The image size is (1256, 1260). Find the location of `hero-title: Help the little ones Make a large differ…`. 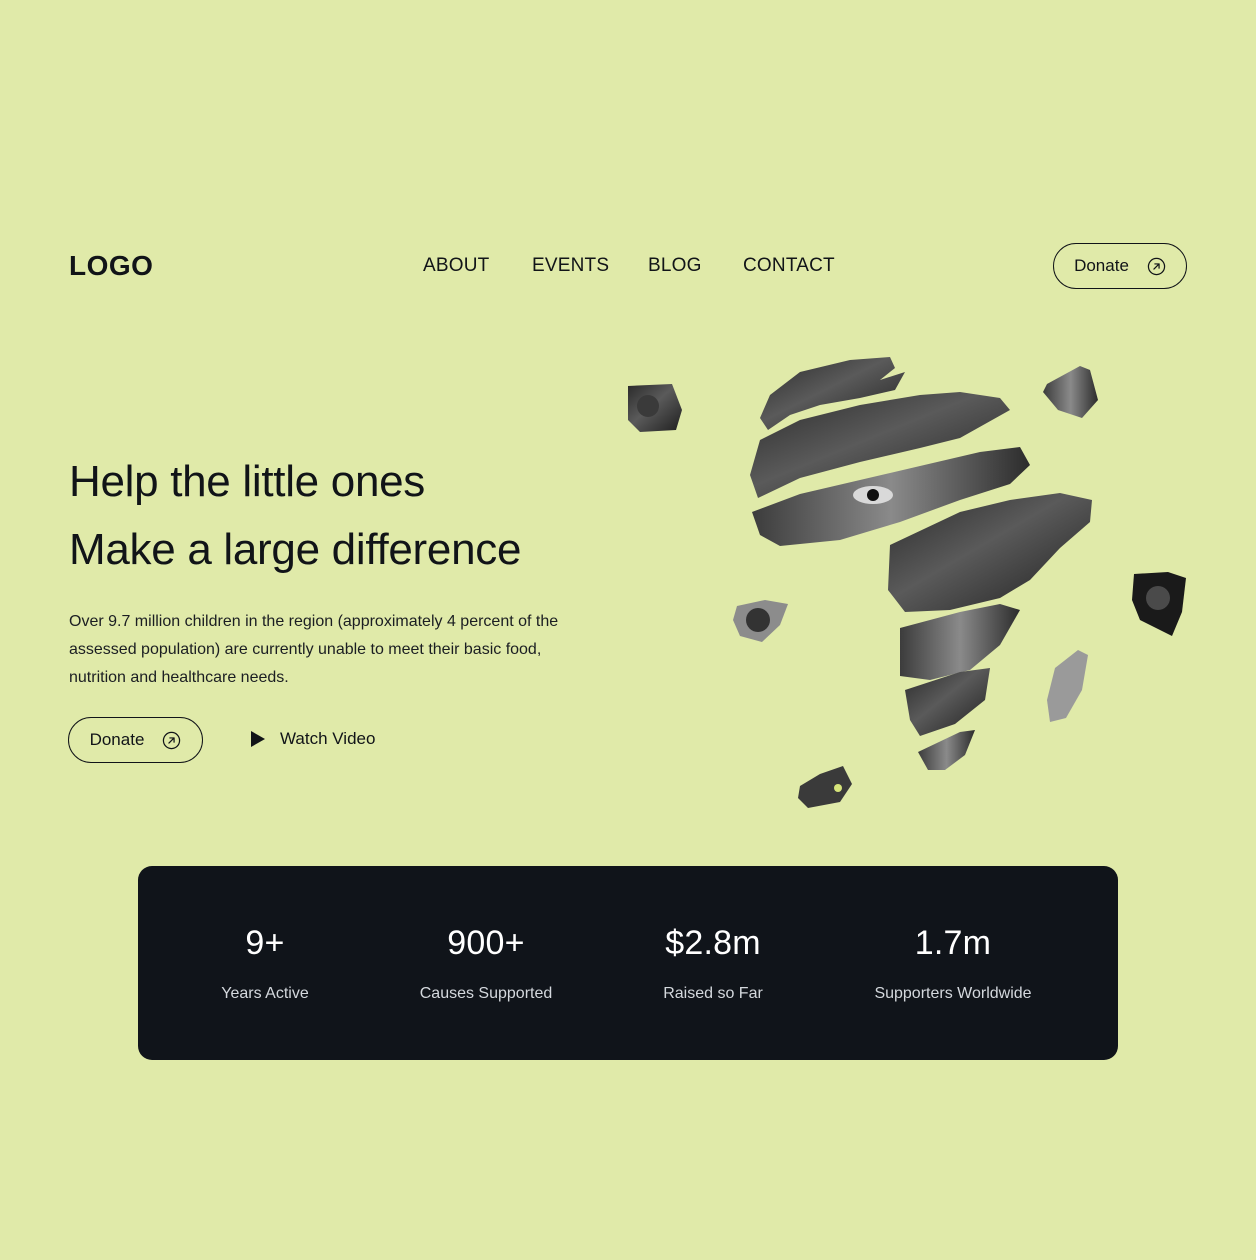

hero-title: Help the little ones Make a large differ… is located at coordinates (295, 516).